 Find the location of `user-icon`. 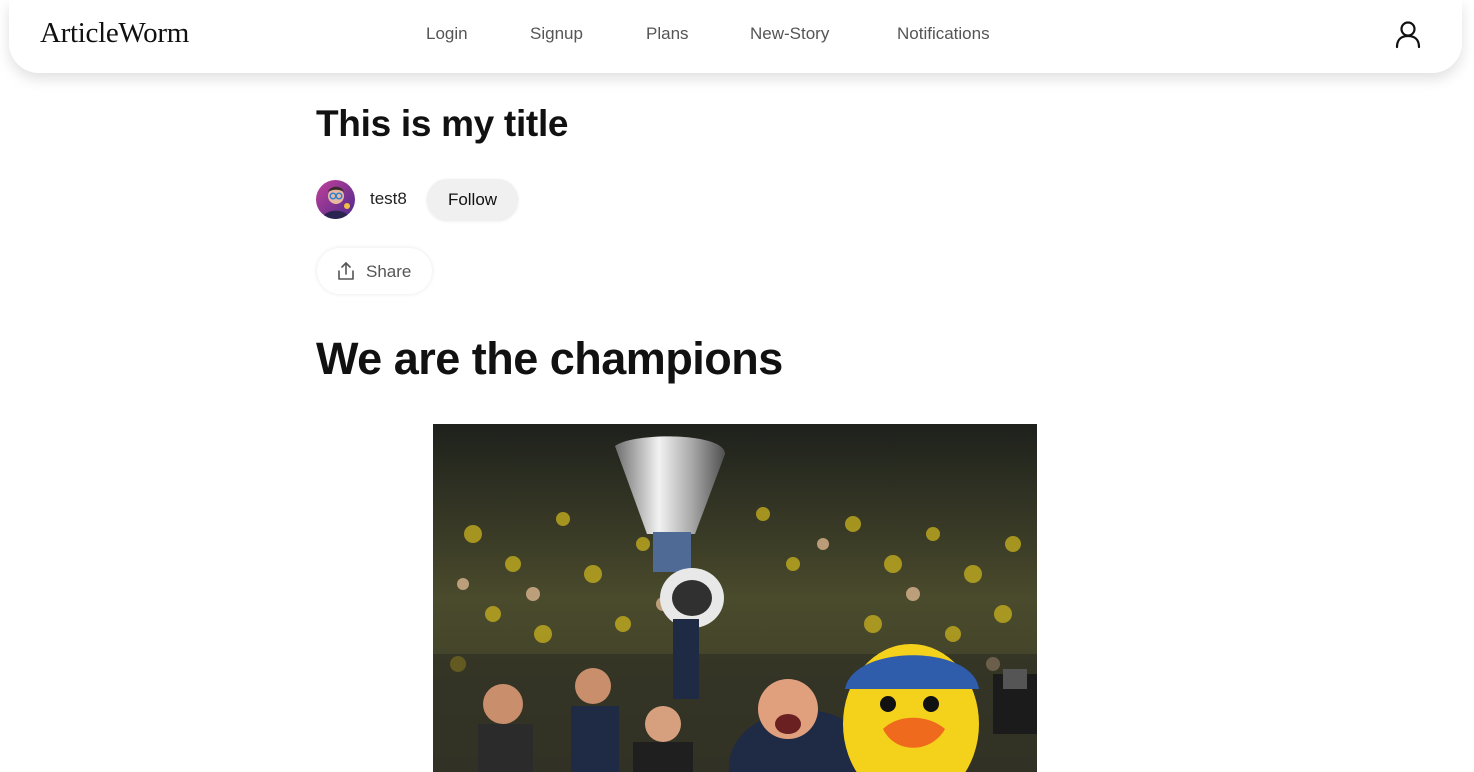

user-icon is located at coordinates (1408, 34).